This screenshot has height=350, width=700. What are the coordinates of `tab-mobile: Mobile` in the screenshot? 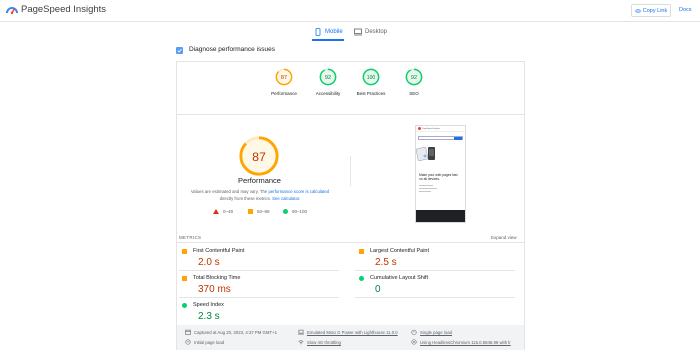 It's located at (328, 32).